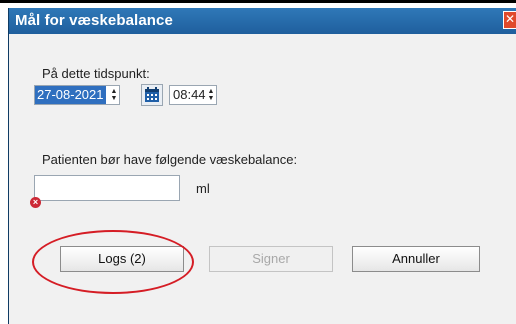 Image resolution: width=516 pixels, height=324 pixels. What do you see at coordinates (96, 73) in the screenshot?
I see `time-label: På dette tidspunkt:` at bounding box center [96, 73].